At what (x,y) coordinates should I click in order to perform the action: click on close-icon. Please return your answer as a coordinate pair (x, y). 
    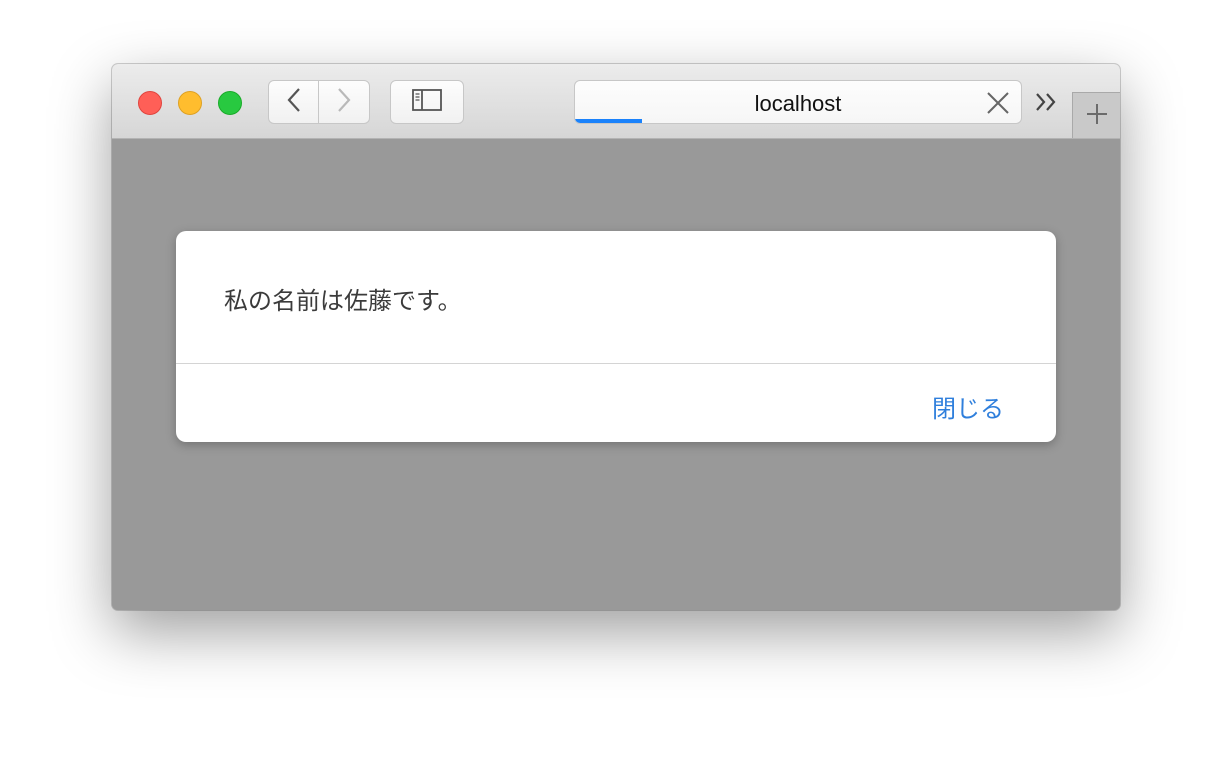
    Looking at the image, I should click on (998, 103).